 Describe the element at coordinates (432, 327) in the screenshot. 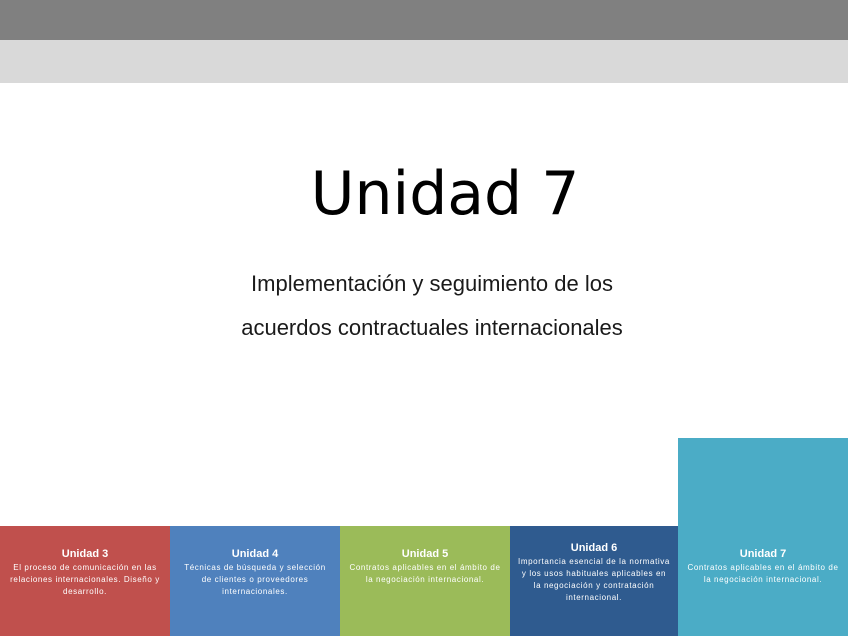

I see `subtitle-line-2: acuerdos contractuales internacionales` at that location.